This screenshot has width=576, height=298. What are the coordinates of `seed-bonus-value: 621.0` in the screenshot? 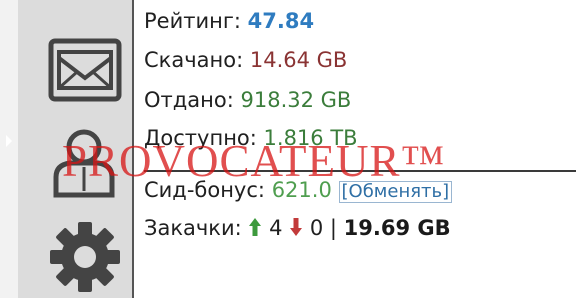 It's located at (301, 190).